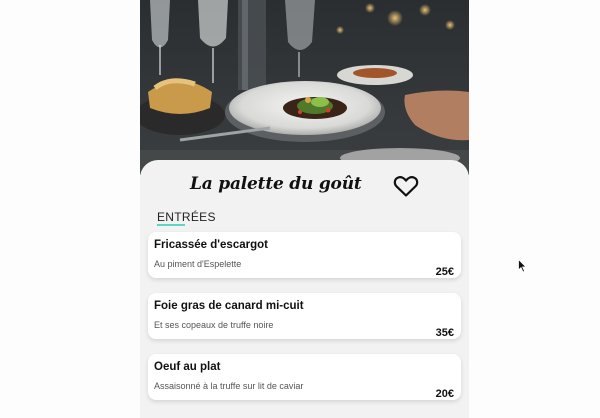 This screenshot has width=600, height=418. I want to click on menu-item-description: Assaisonné à la truffe sur lit de caviar, so click(229, 386).